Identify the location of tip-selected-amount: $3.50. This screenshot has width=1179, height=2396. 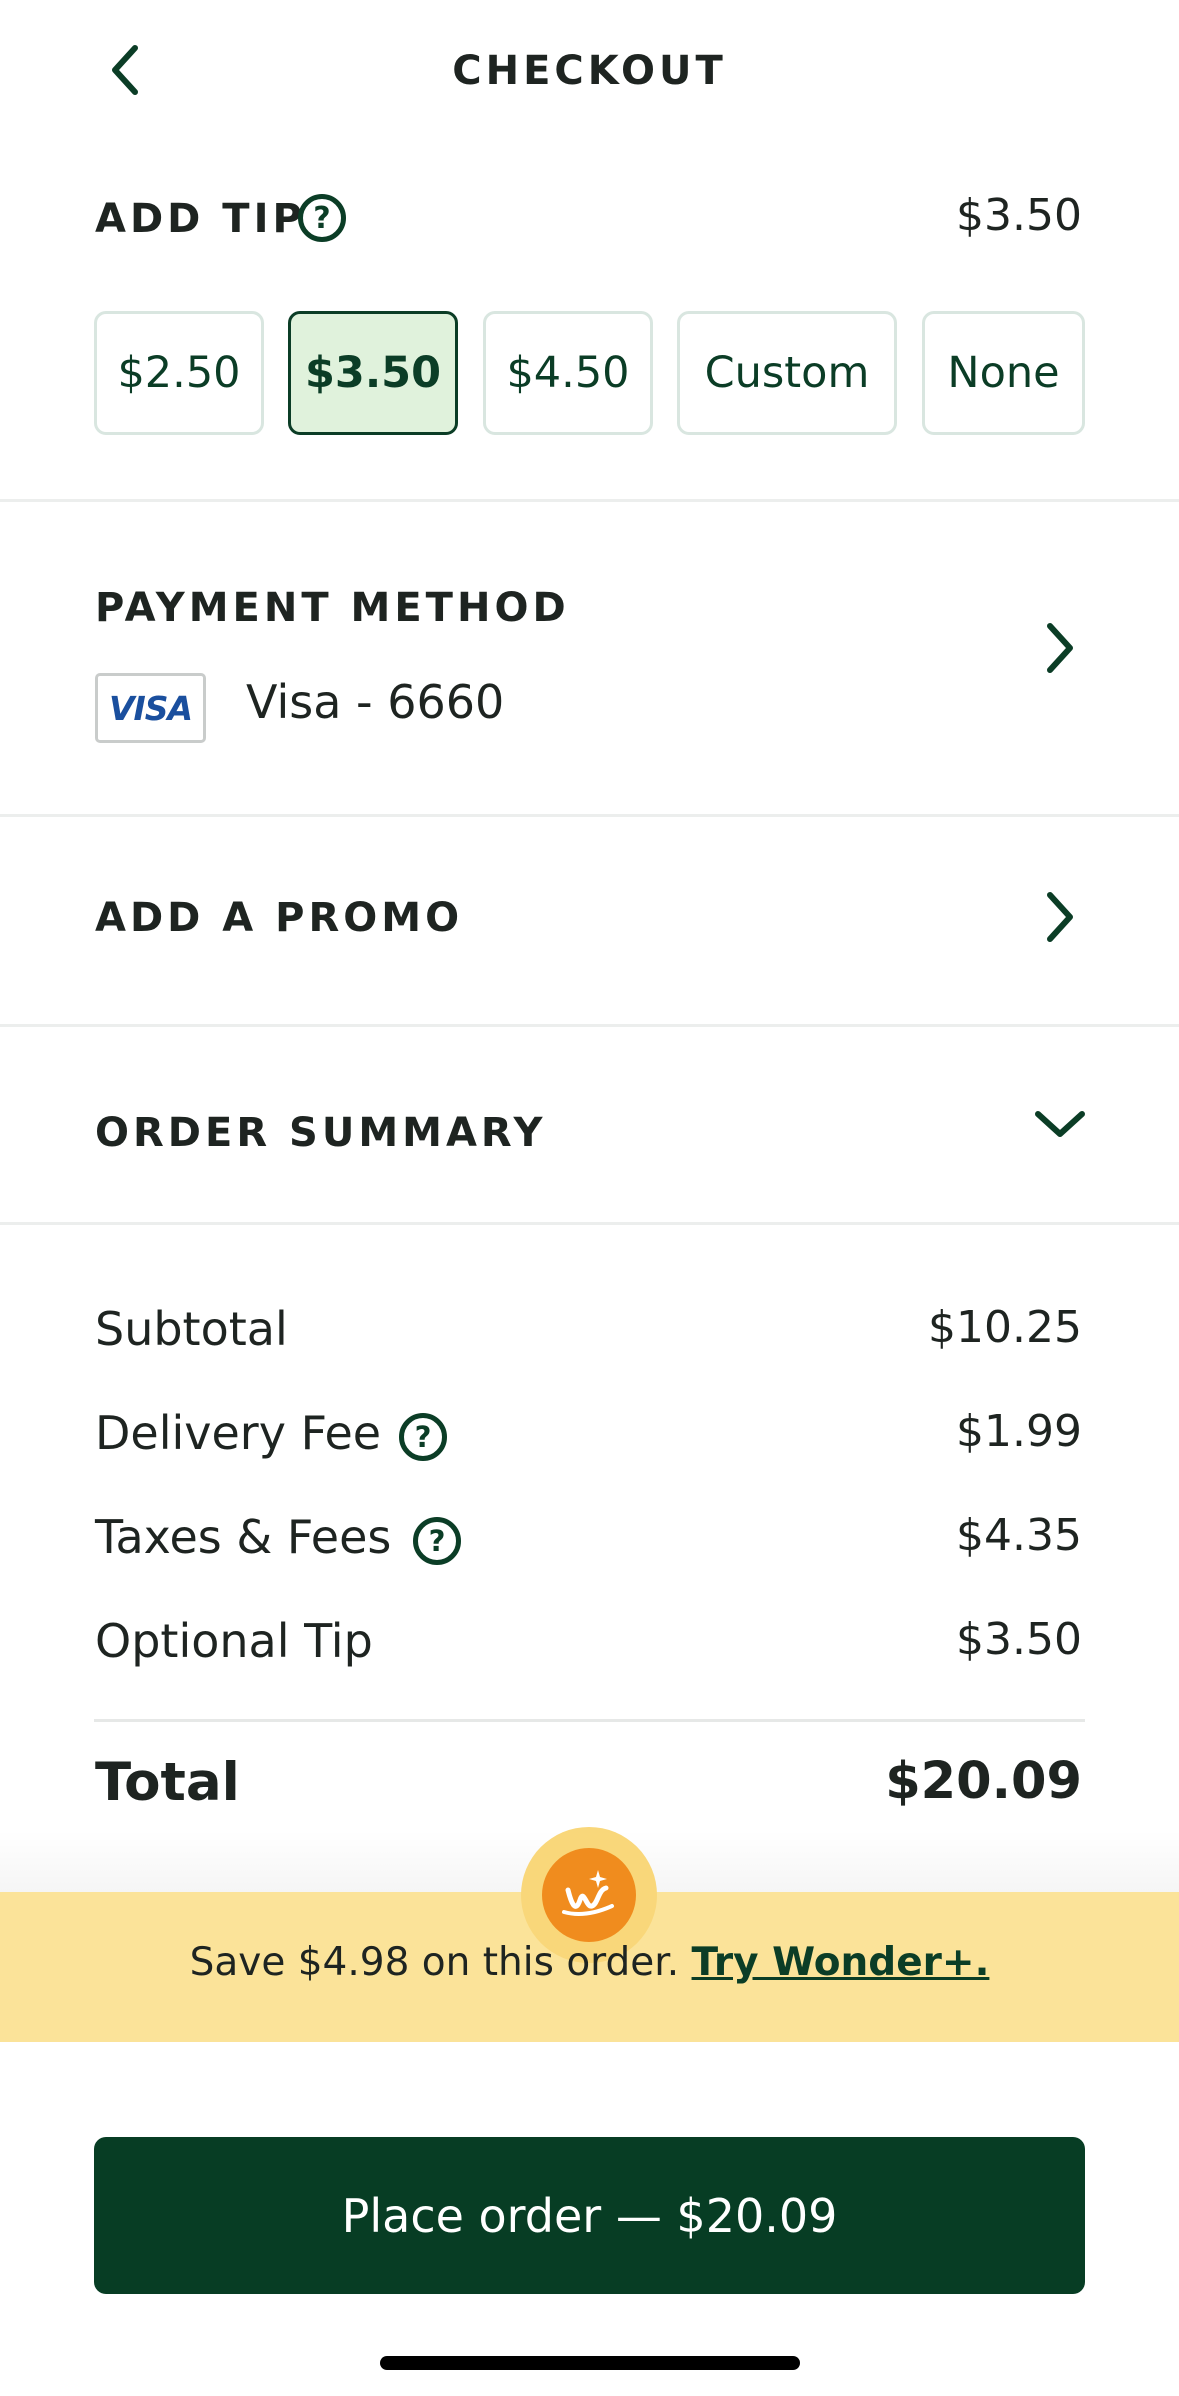
(1019, 215).